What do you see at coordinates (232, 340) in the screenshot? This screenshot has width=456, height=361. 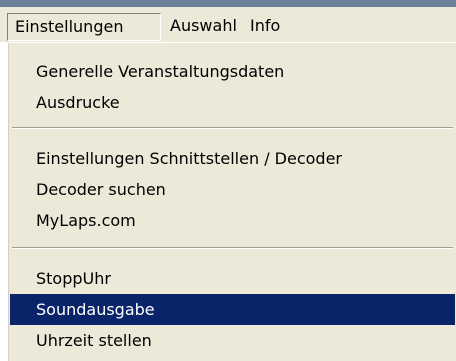 I see `menu-item-uhrzeit-stellen: Uhrzeit stellen` at bounding box center [232, 340].